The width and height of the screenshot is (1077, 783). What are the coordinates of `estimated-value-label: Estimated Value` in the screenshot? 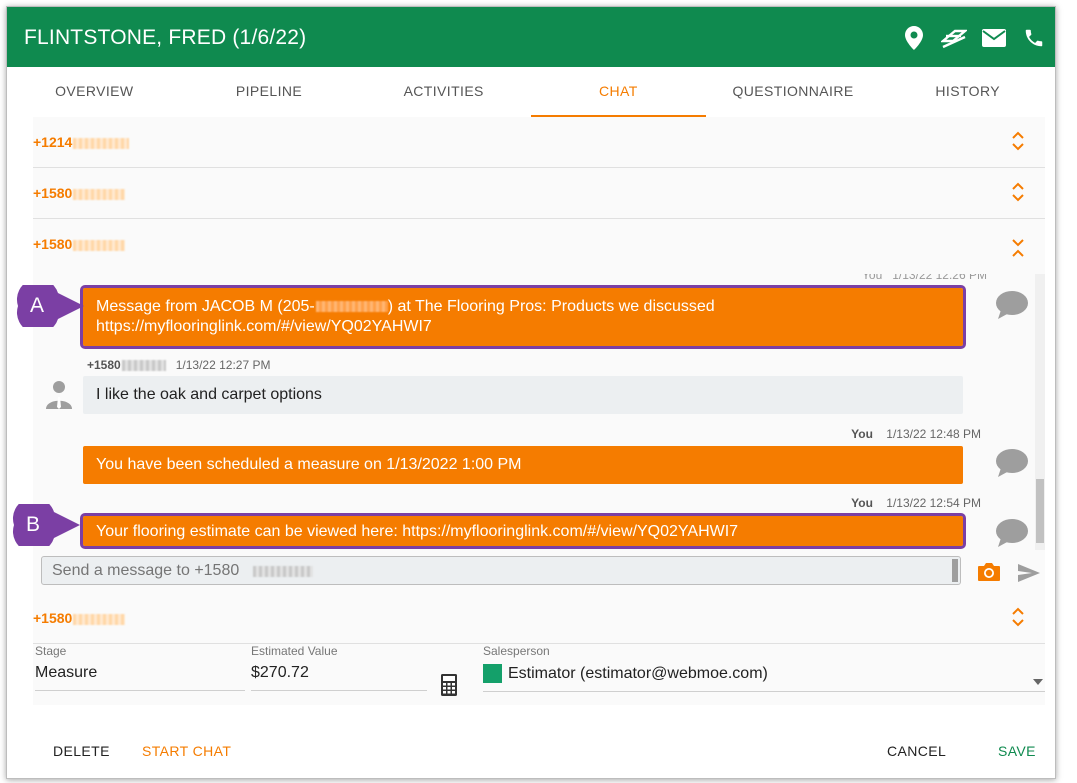 It's located at (294, 651).